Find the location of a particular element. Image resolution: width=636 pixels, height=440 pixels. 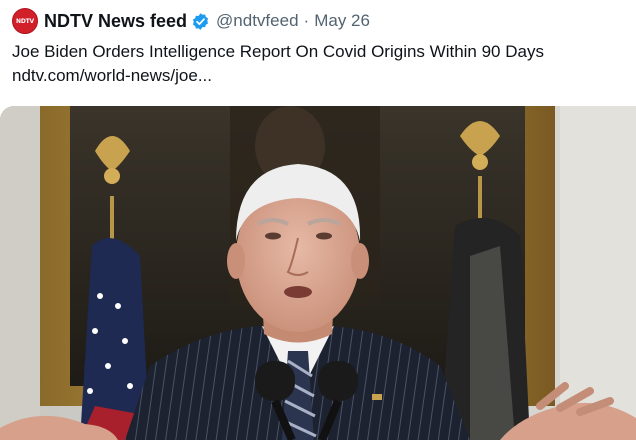

tweet-header: NDTV NDTV News feed @ndtvfeed · May 26 is located at coordinates (191, 21).